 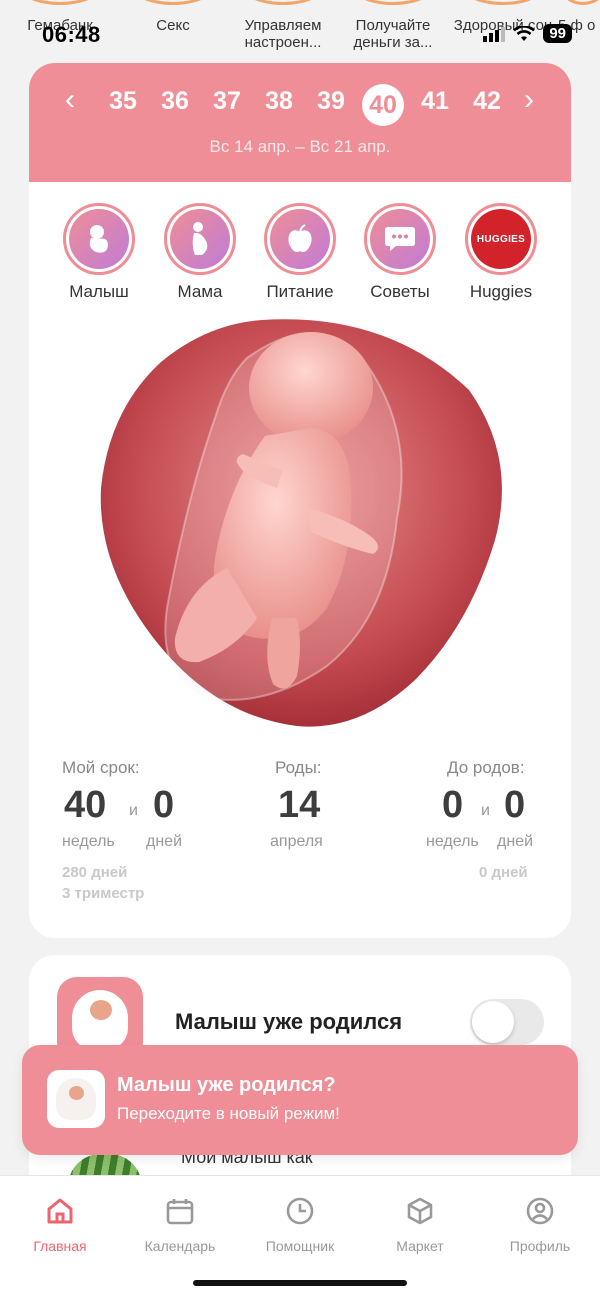 I want to click on my-term-days: 0, so click(x=164, y=805).